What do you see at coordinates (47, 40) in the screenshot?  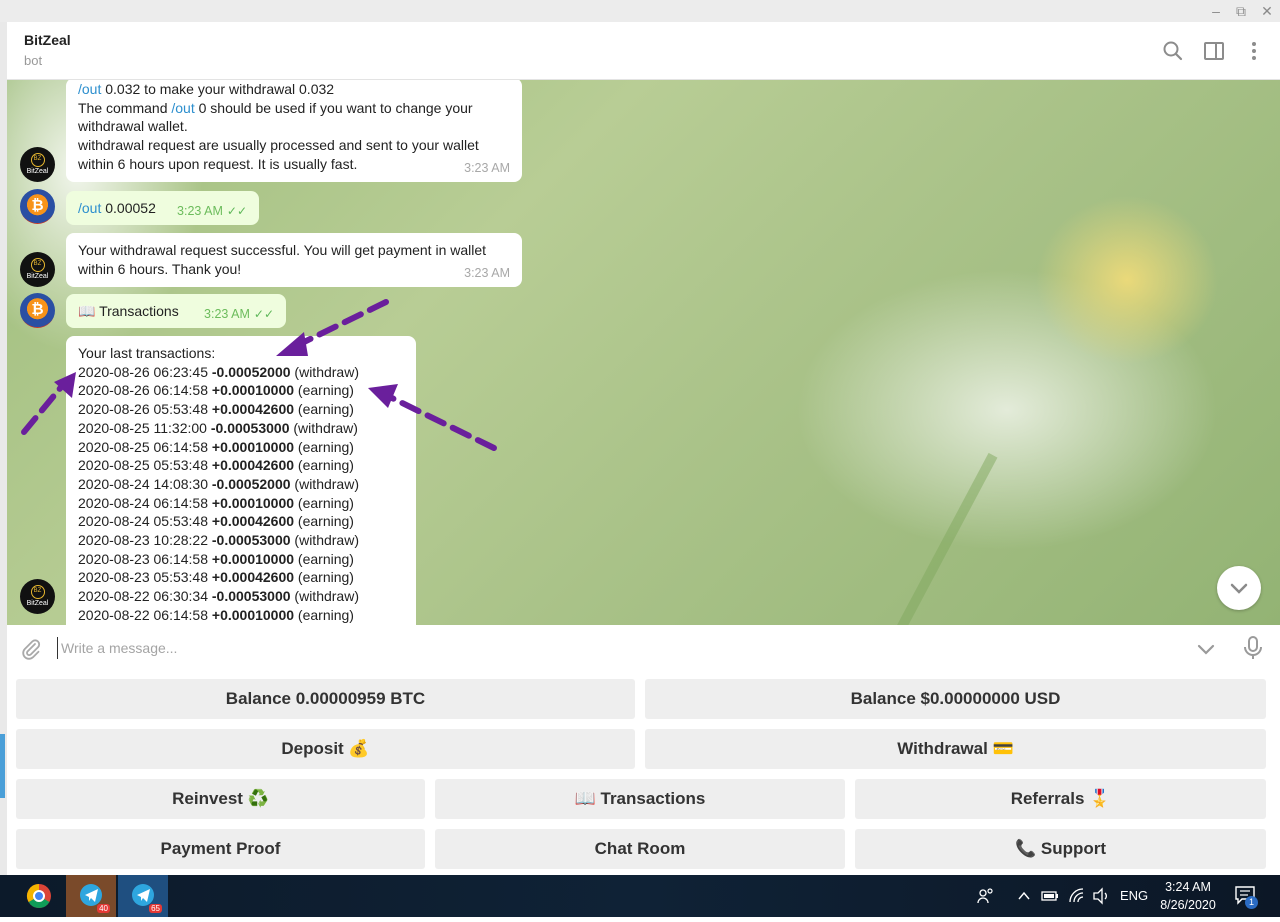 I see `chat-title: BitZeal` at bounding box center [47, 40].